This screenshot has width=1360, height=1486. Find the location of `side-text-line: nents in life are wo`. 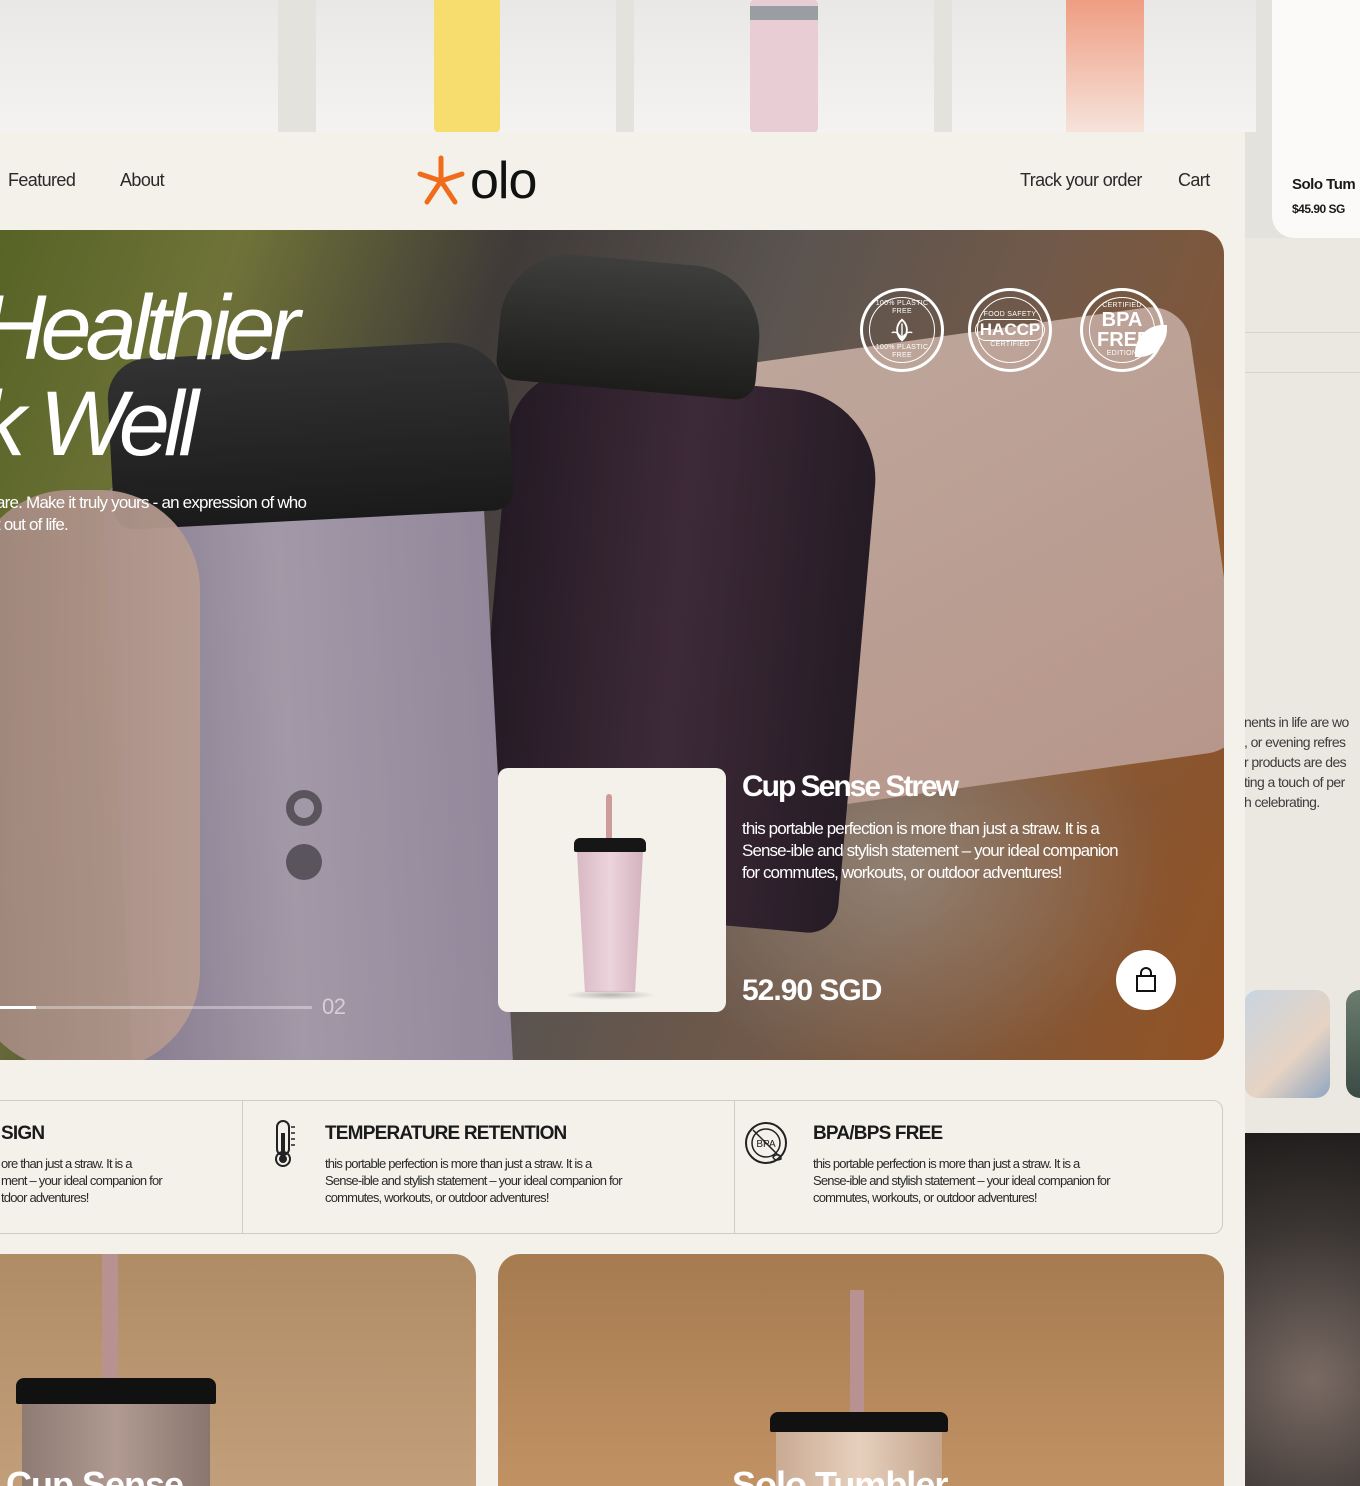

side-text-line: nents in life are wo is located at coordinates (1296, 722).